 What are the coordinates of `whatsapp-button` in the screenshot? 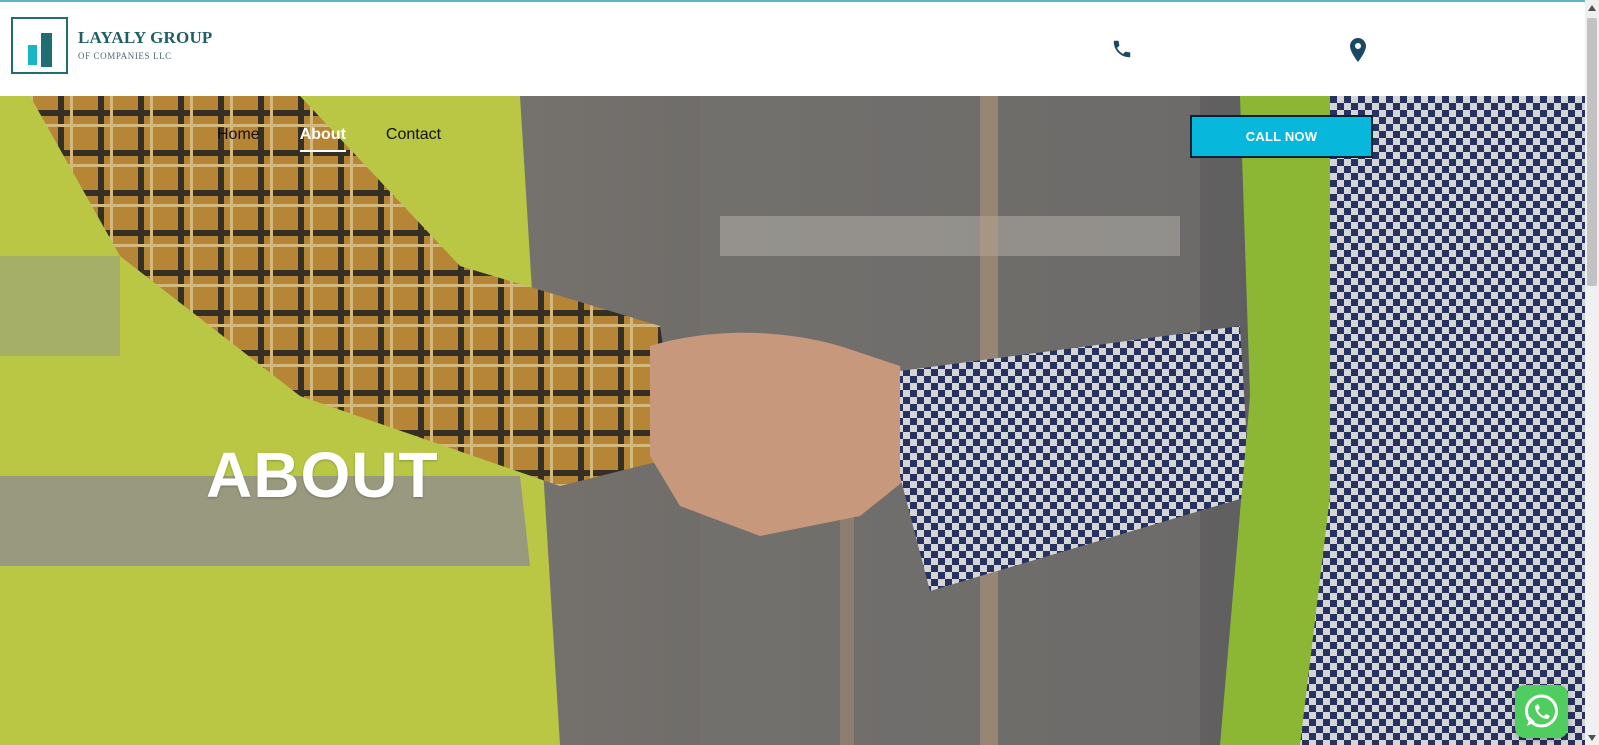 It's located at (1541, 711).